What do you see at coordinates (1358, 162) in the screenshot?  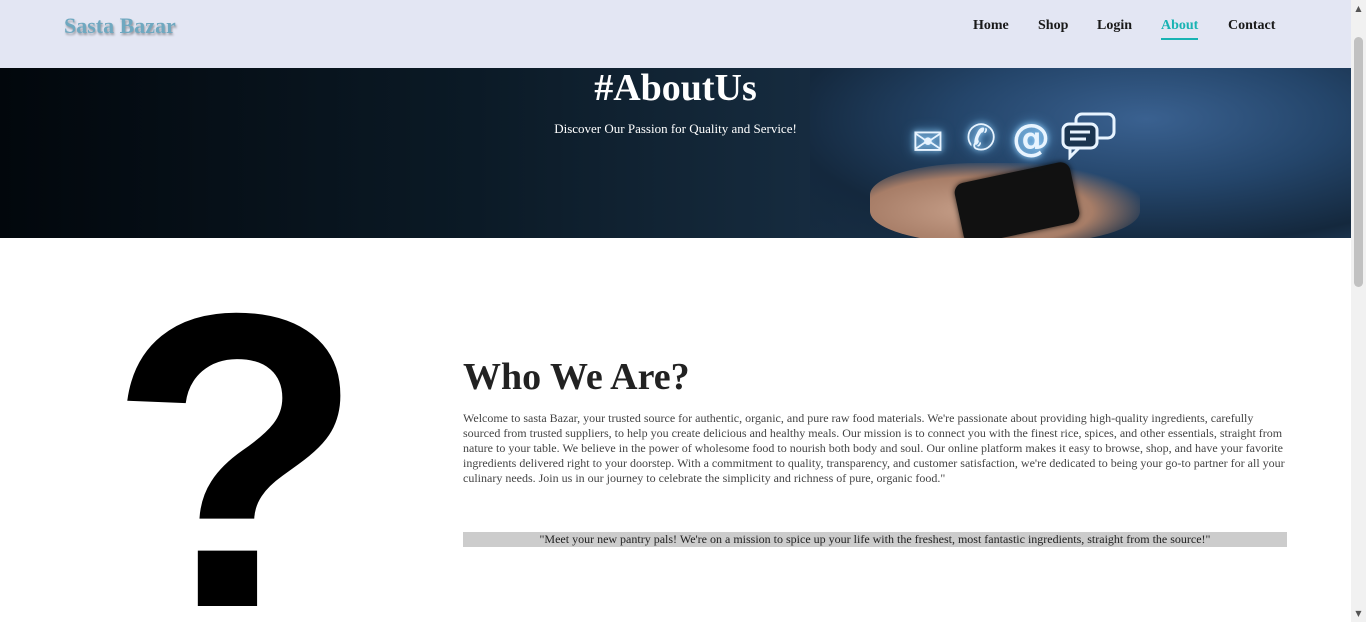 I see `scrollbar-thumb` at bounding box center [1358, 162].